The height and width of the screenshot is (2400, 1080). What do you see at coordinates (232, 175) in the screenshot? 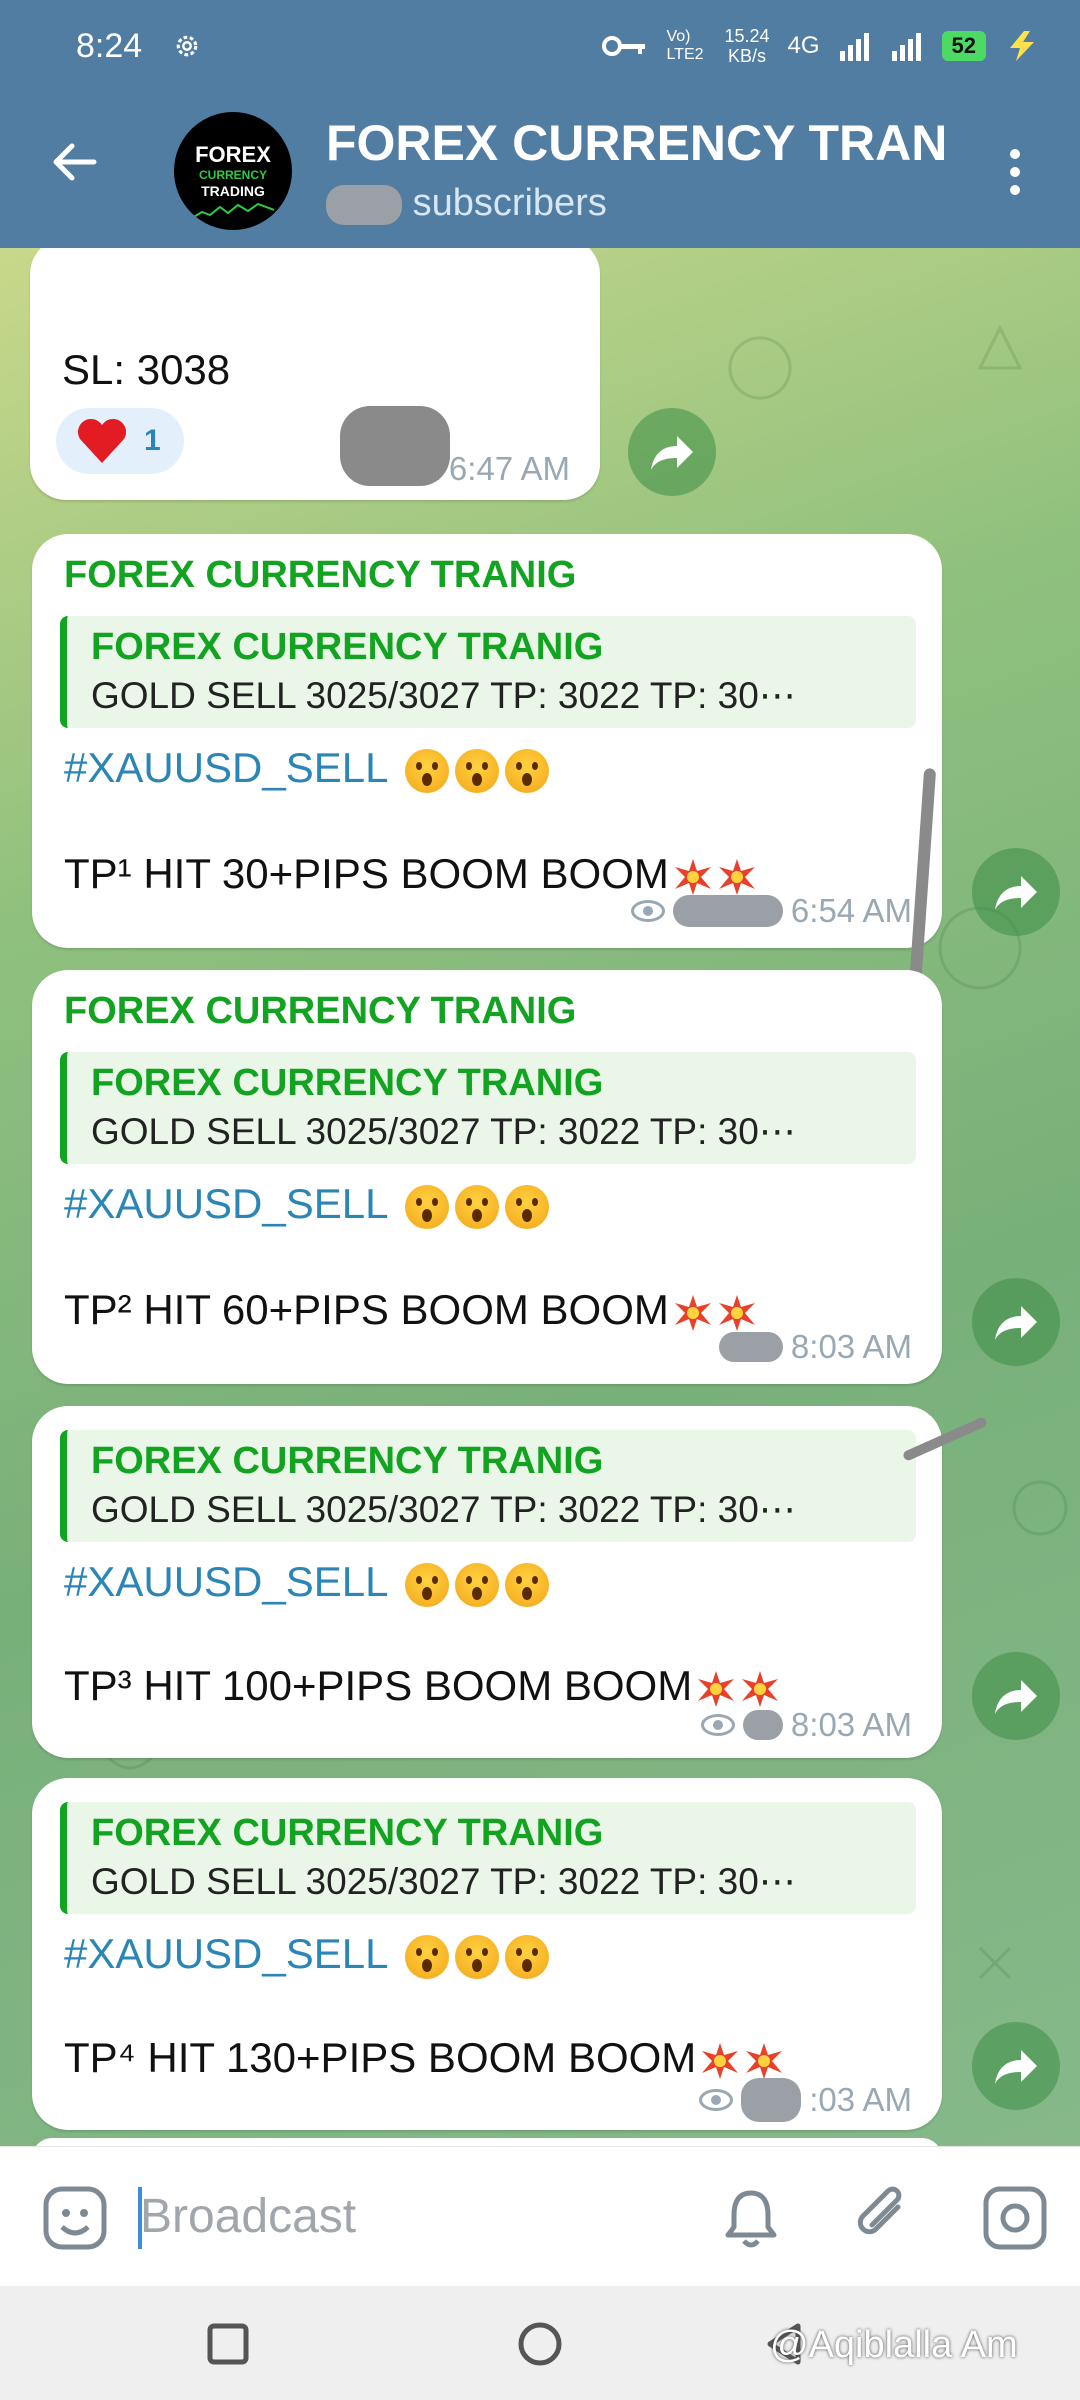
I see `avatar-line-2: CURRENCY` at bounding box center [232, 175].